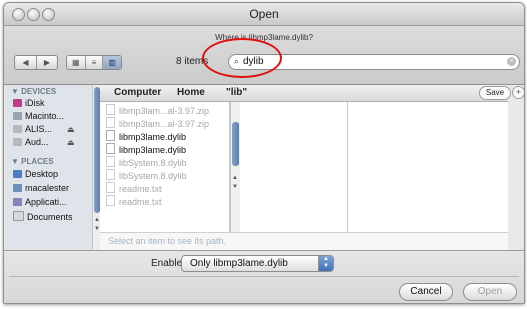  I want to click on sidebar-item-label: Desktop, so click(42, 174).